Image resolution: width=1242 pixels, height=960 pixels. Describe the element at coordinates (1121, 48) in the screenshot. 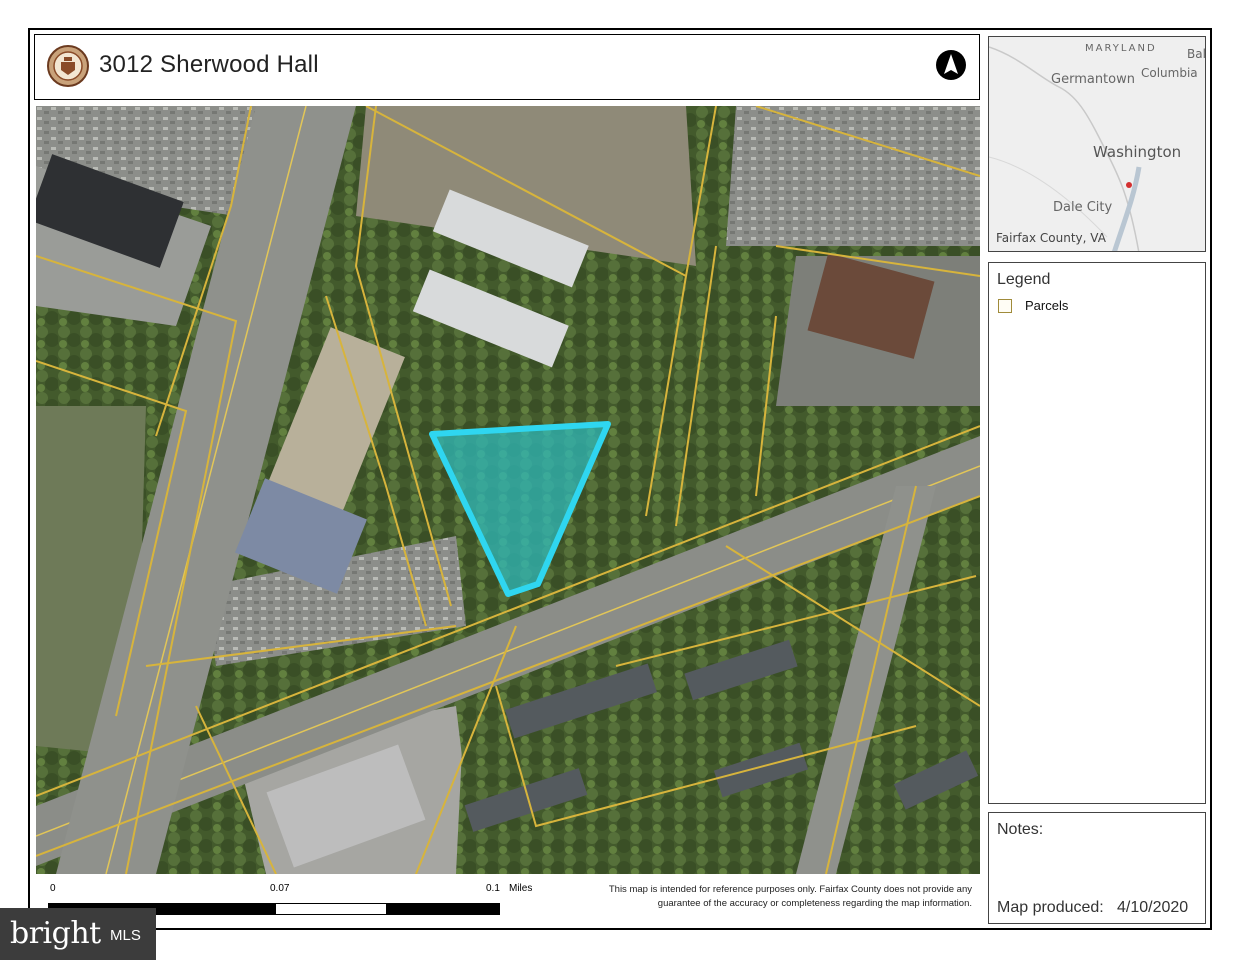

I see `inset-label-maryland: MARYLAND` at that location.